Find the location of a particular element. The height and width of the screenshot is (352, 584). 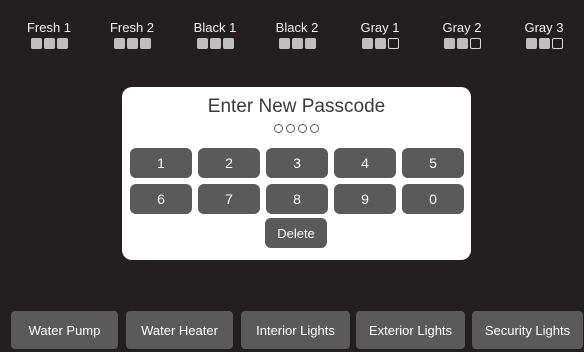

water-pump-button: Water Pump is located at coordinates (64, 330).